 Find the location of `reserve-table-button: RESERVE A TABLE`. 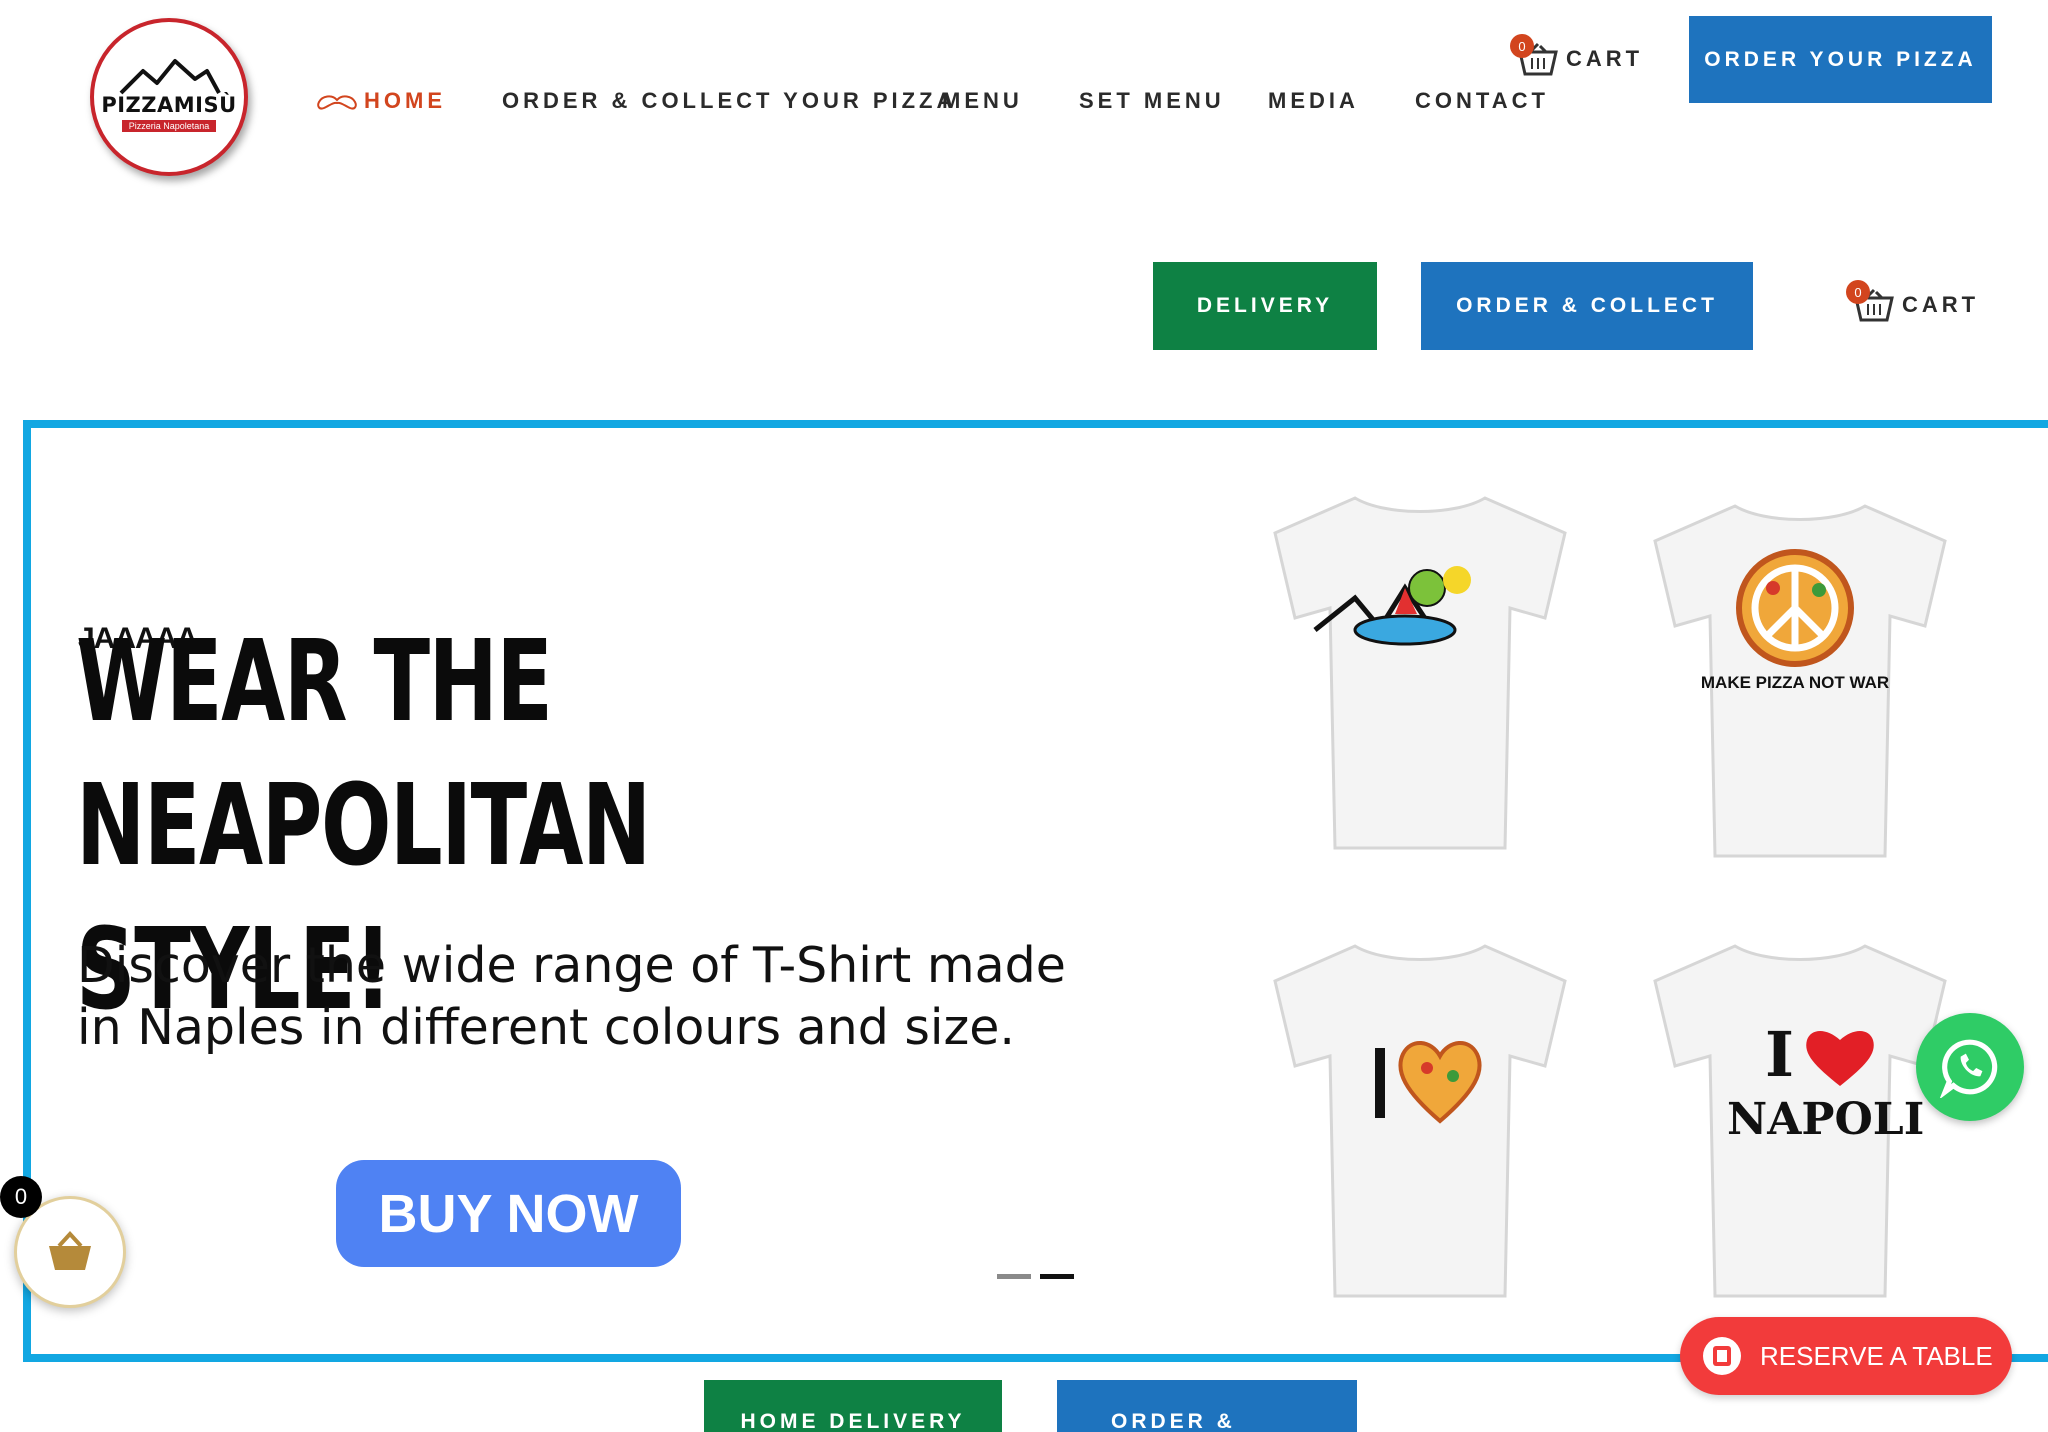

reserve-table-button: RESERVE A TABLE is located at coordinates (1846, 1356).